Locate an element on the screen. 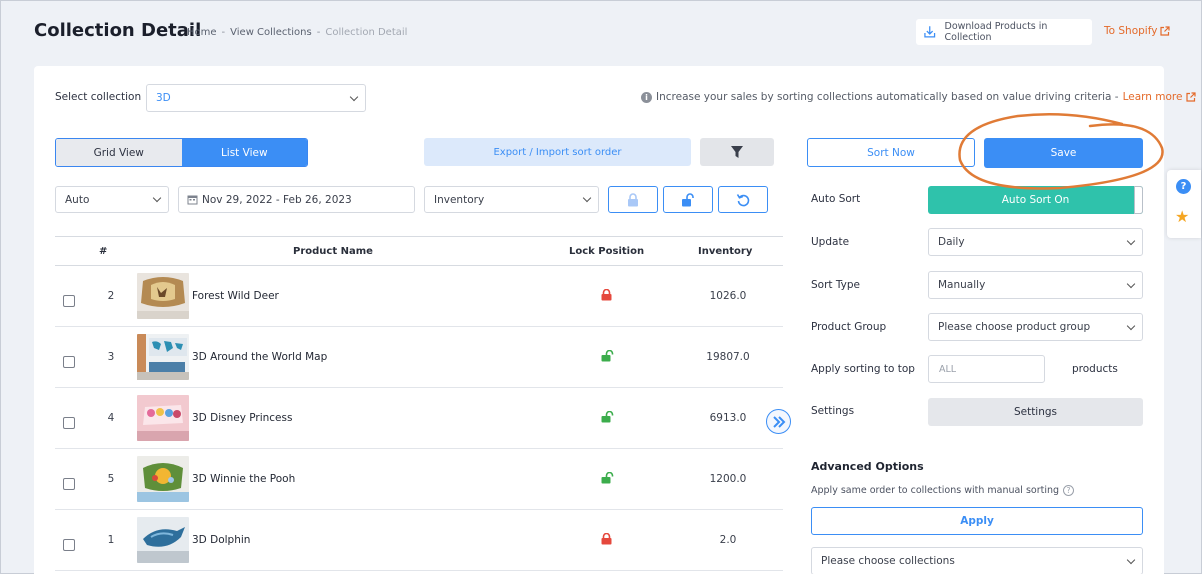 Image resolution: width=1202 pixels, height=574 pixels. filter-icon is located at coordinates (737, 152).